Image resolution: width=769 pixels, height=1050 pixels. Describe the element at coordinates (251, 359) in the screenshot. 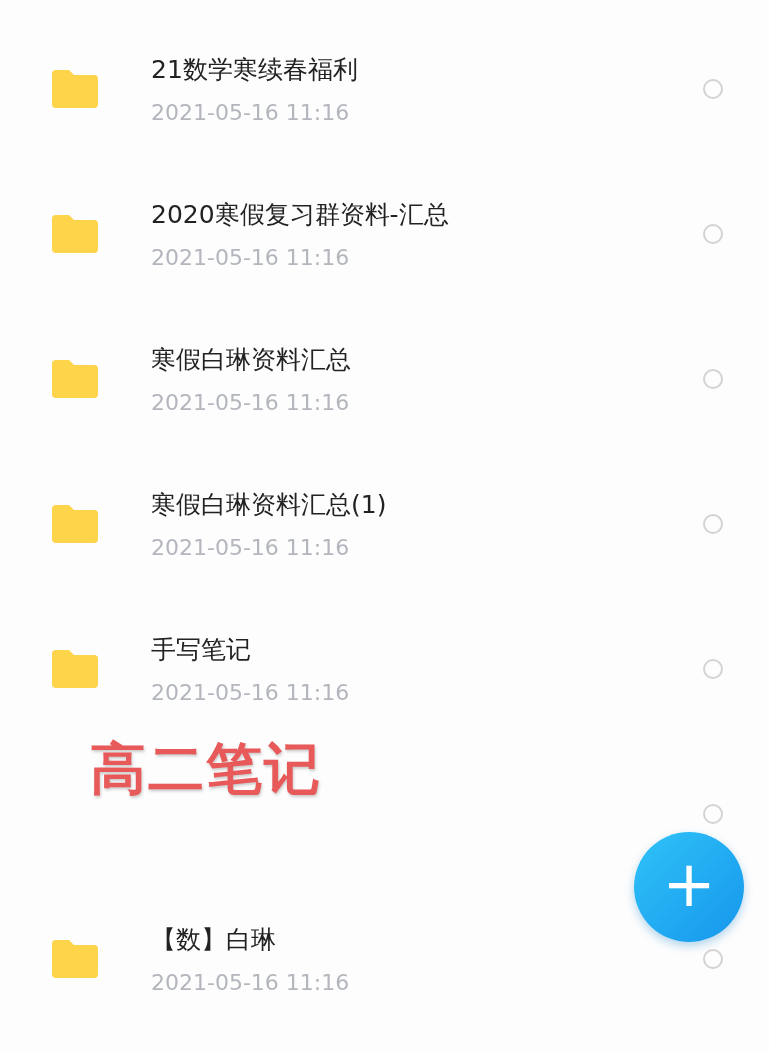

I see `folder-name: 寒假白琳资料汇总` at that location.